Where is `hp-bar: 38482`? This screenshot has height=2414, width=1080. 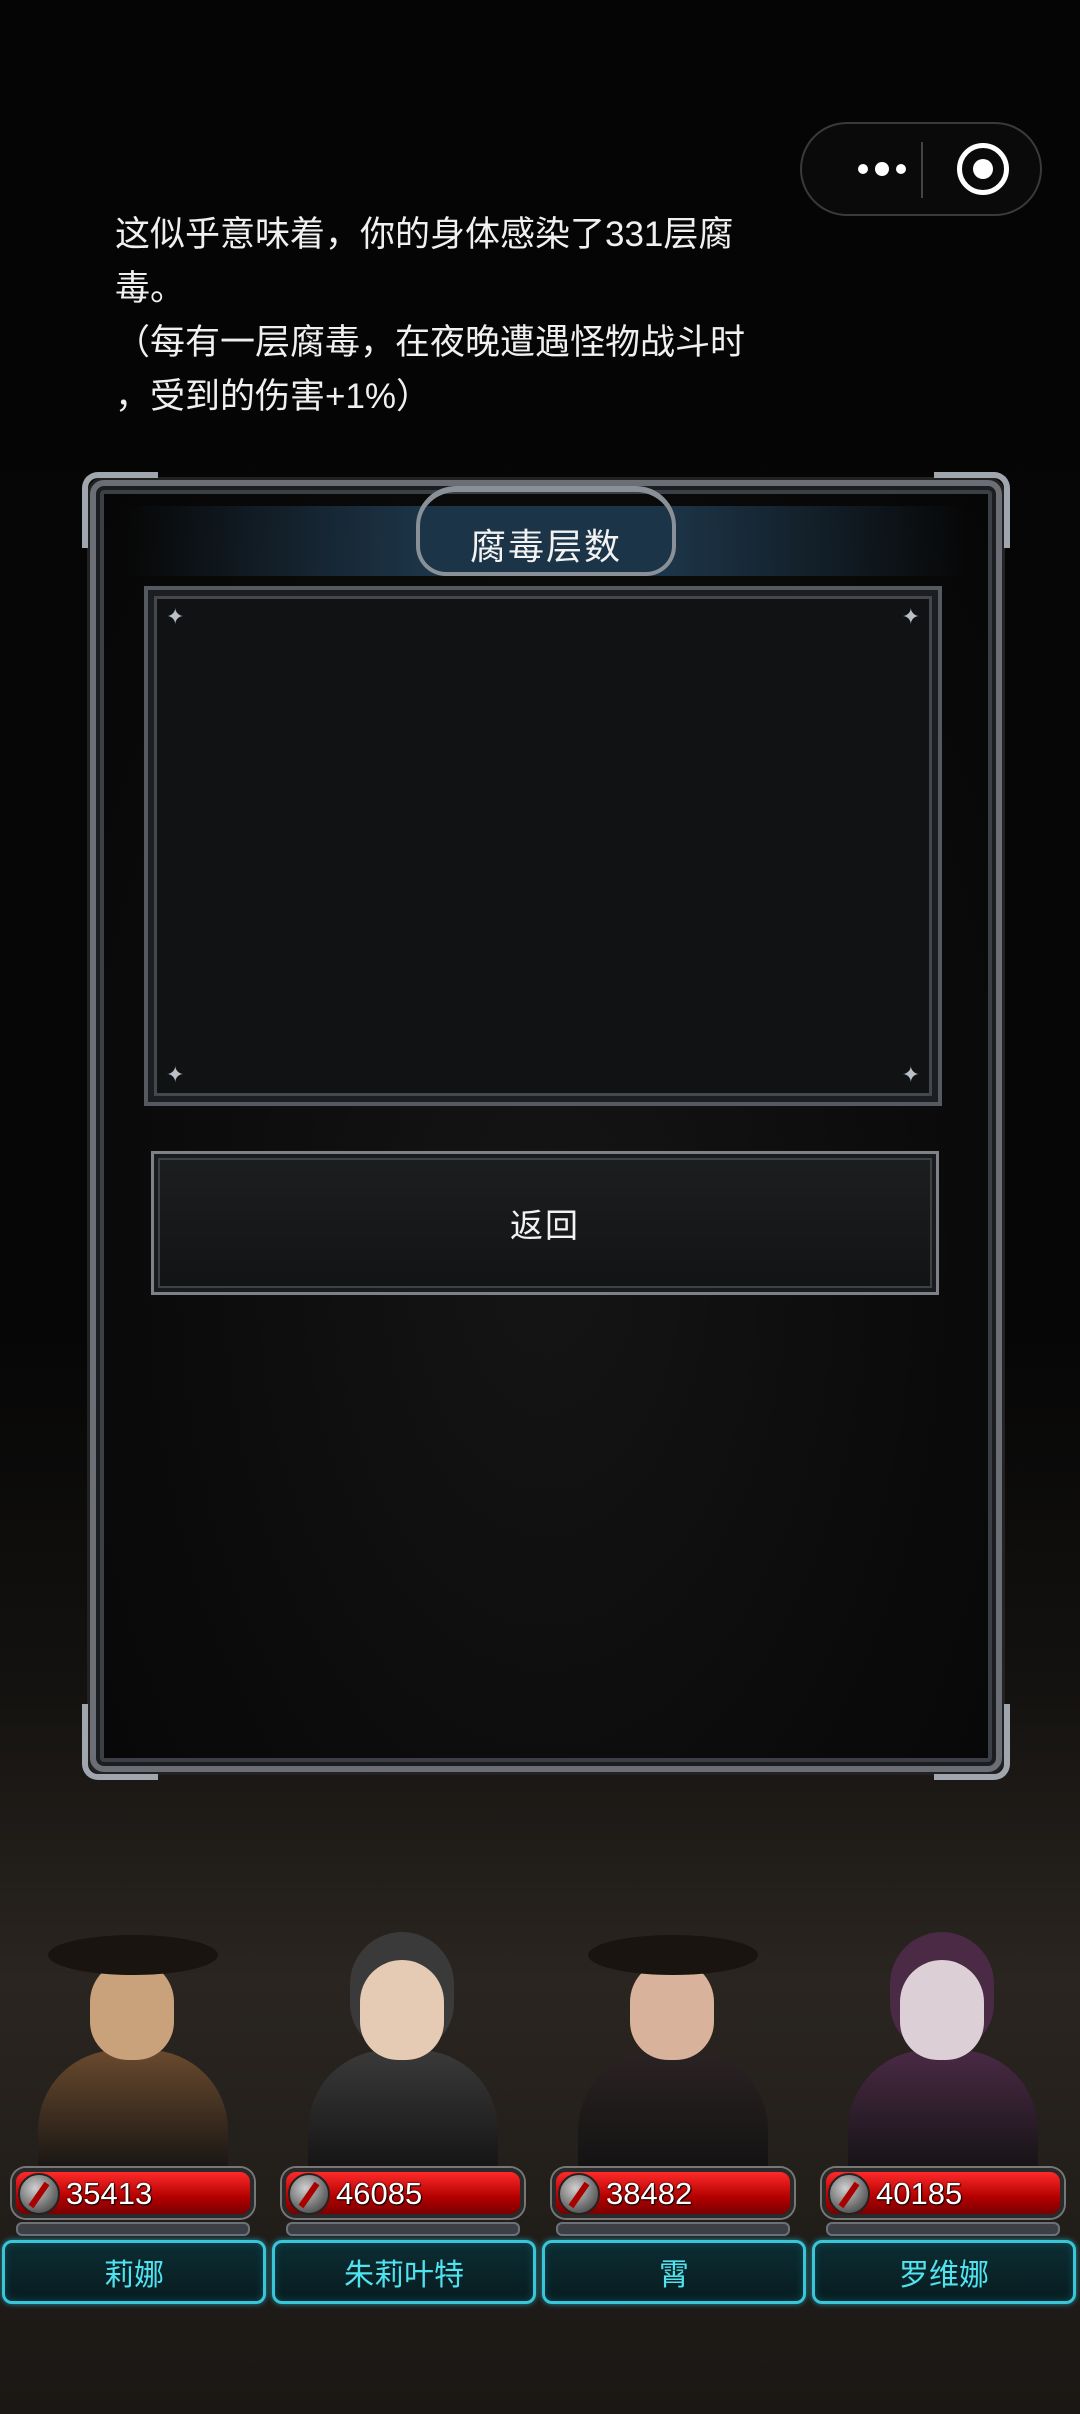
hp-bar: 38482 is located at coordinates (673, 2193).